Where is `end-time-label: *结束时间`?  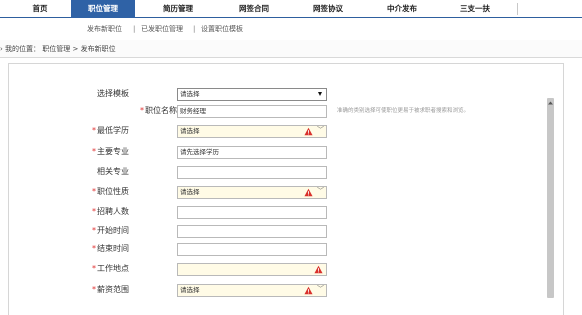
end-time-label: *结束时间 is located at coordinates (110, 248).